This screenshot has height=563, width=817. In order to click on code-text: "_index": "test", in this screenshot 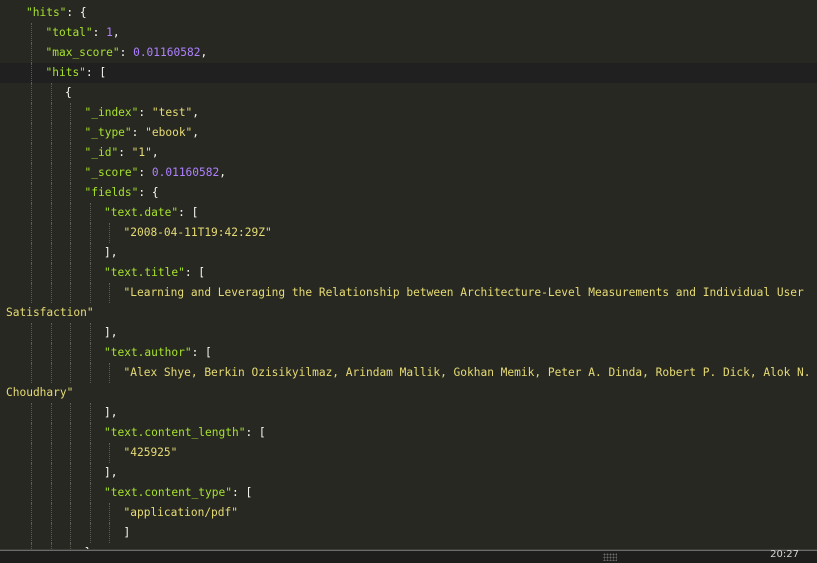, I will do `click(142, 113)`.